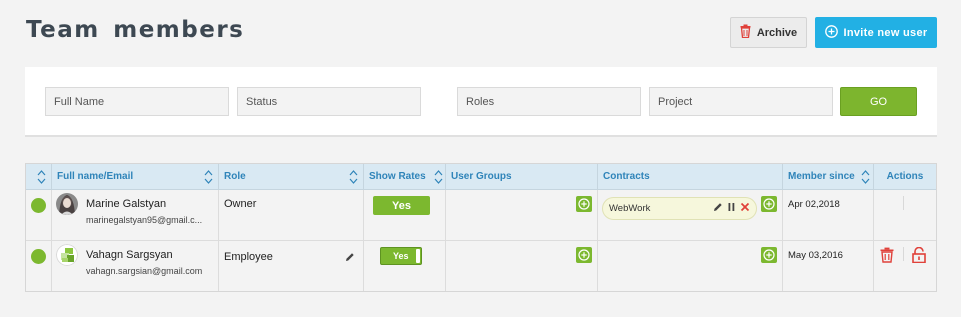 This screenshot has width=961, height=317. I want to click on archive-button-label: Archive, so click(777, 32).